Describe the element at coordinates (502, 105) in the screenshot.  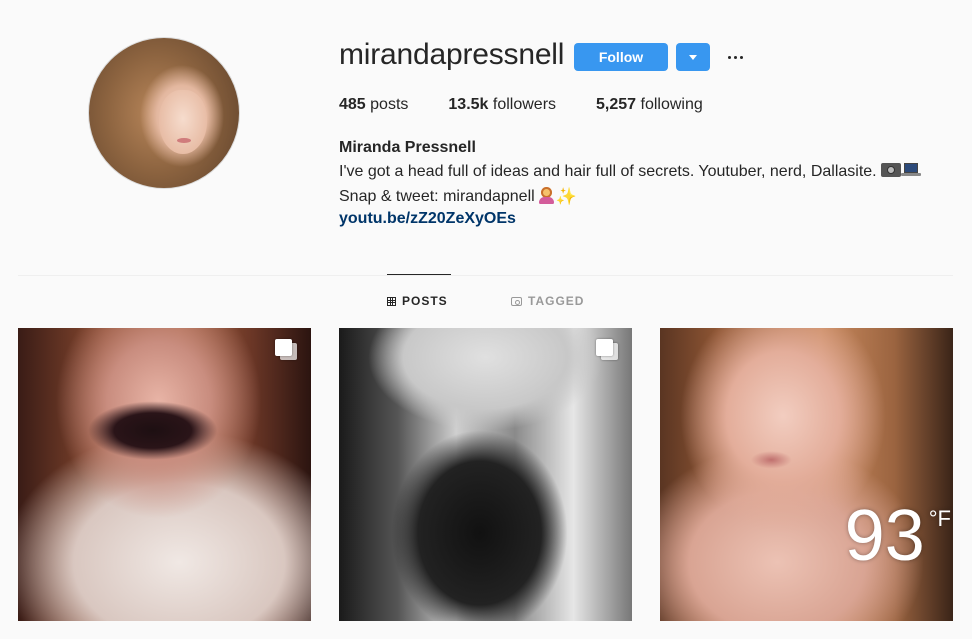
I see `followers-count: 13.5k followers` at that location.